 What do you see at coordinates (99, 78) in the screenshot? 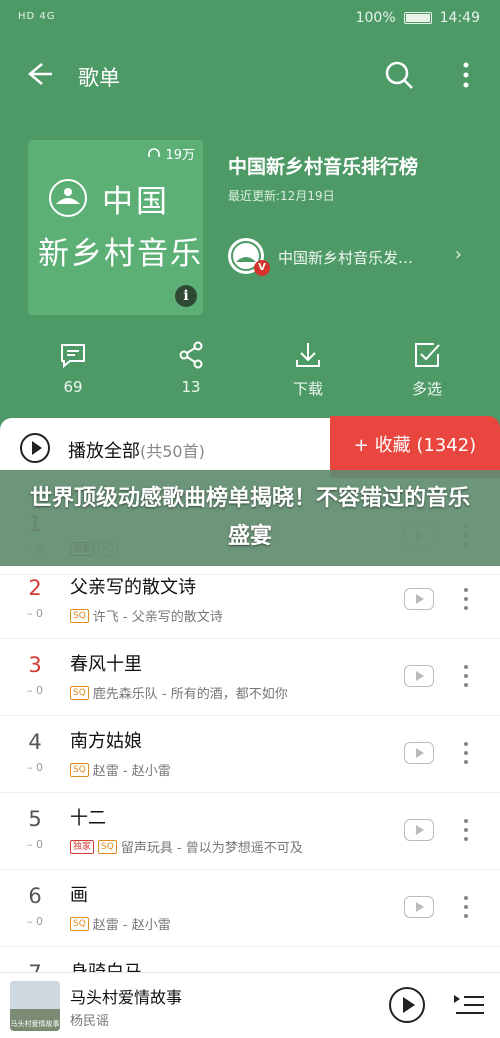
I see `page-title: 歌单` at bounding box center [99, 78].